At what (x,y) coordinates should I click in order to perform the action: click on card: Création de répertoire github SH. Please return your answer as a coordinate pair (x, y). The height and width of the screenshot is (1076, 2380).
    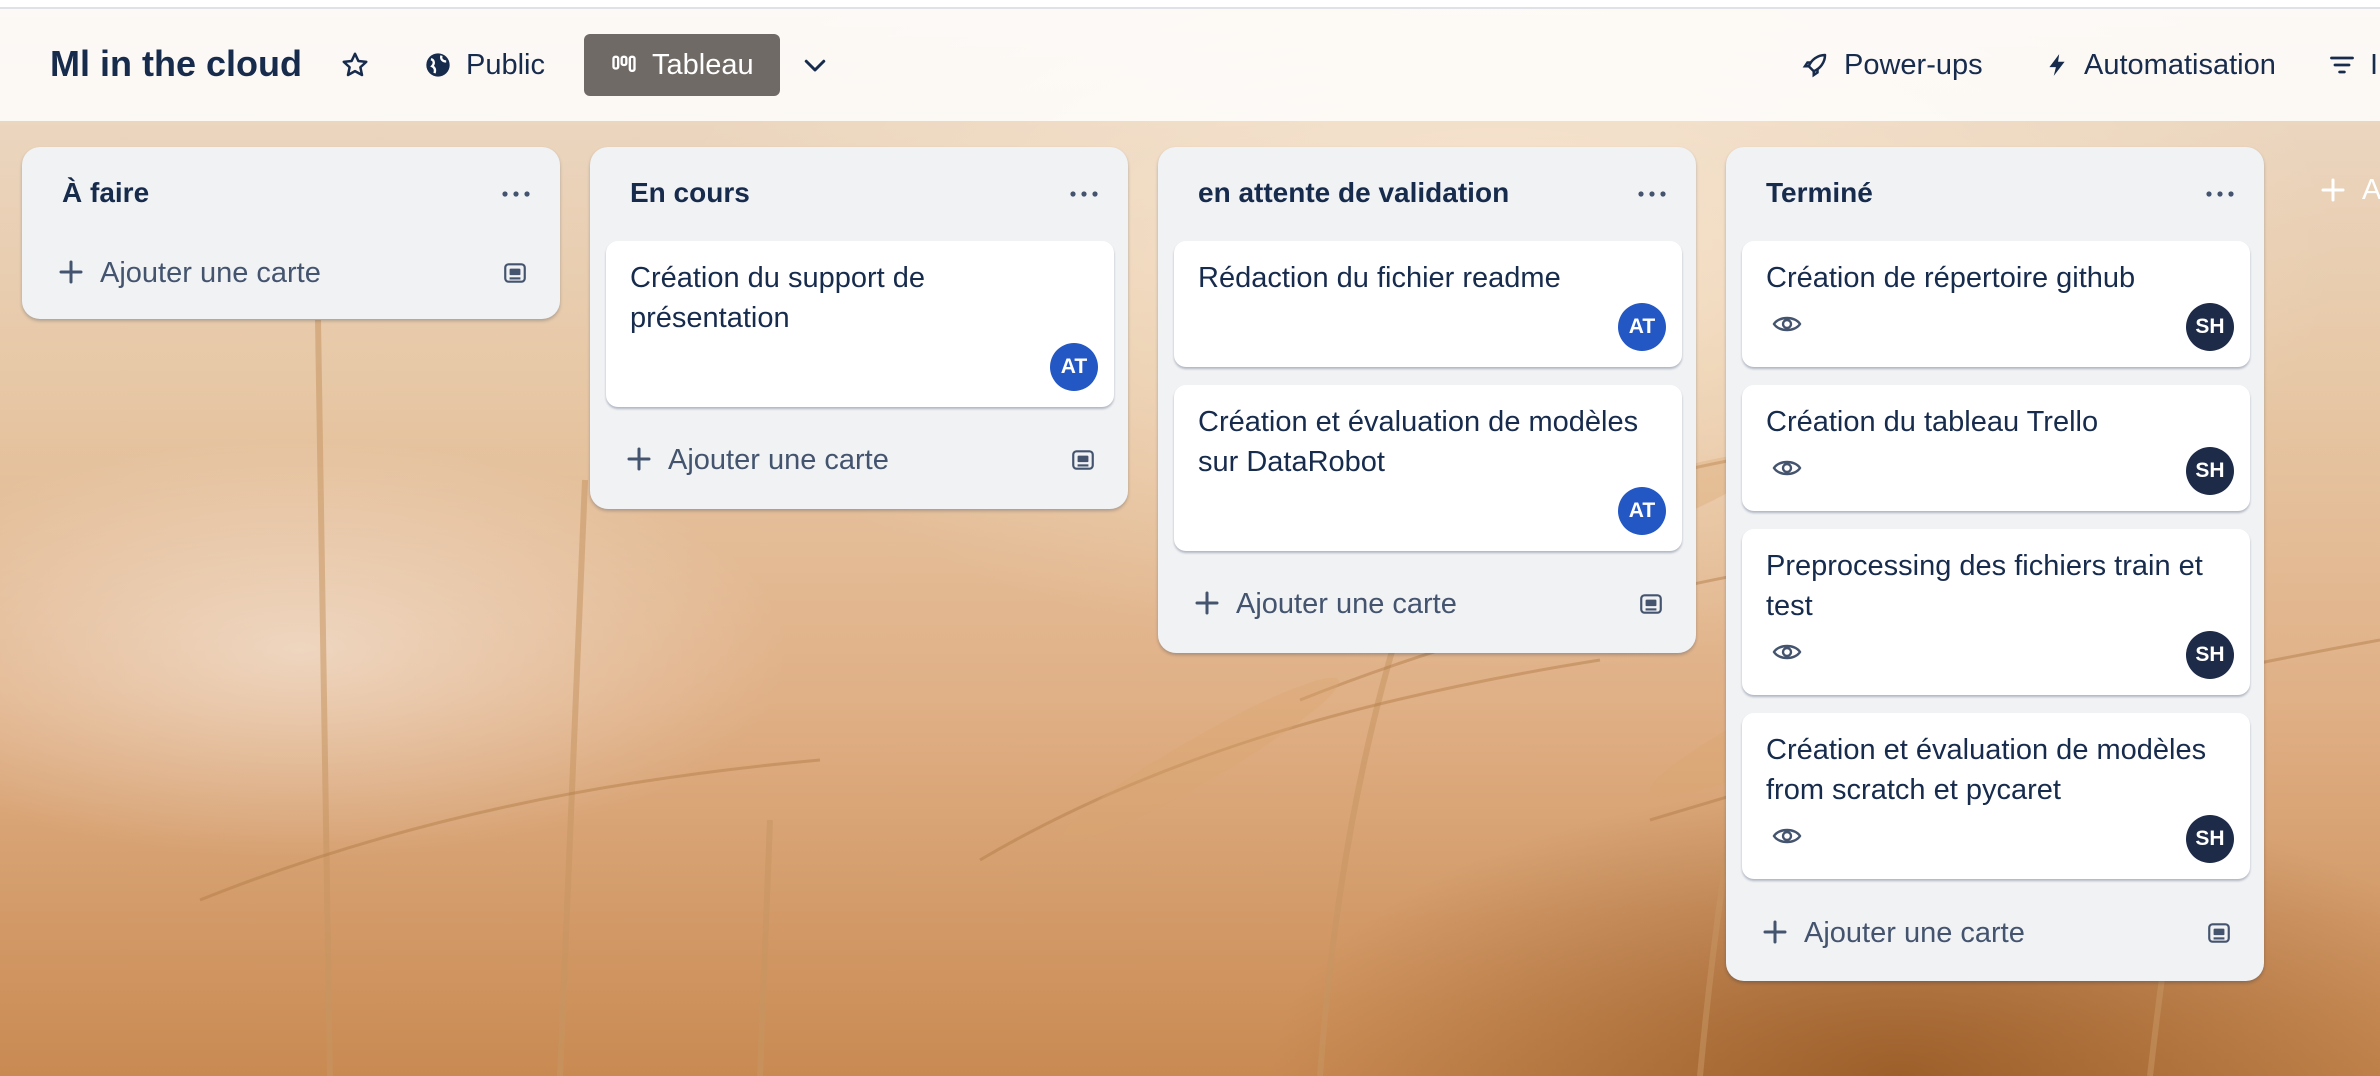
    Looking at the image, I should click on (1996, 304).